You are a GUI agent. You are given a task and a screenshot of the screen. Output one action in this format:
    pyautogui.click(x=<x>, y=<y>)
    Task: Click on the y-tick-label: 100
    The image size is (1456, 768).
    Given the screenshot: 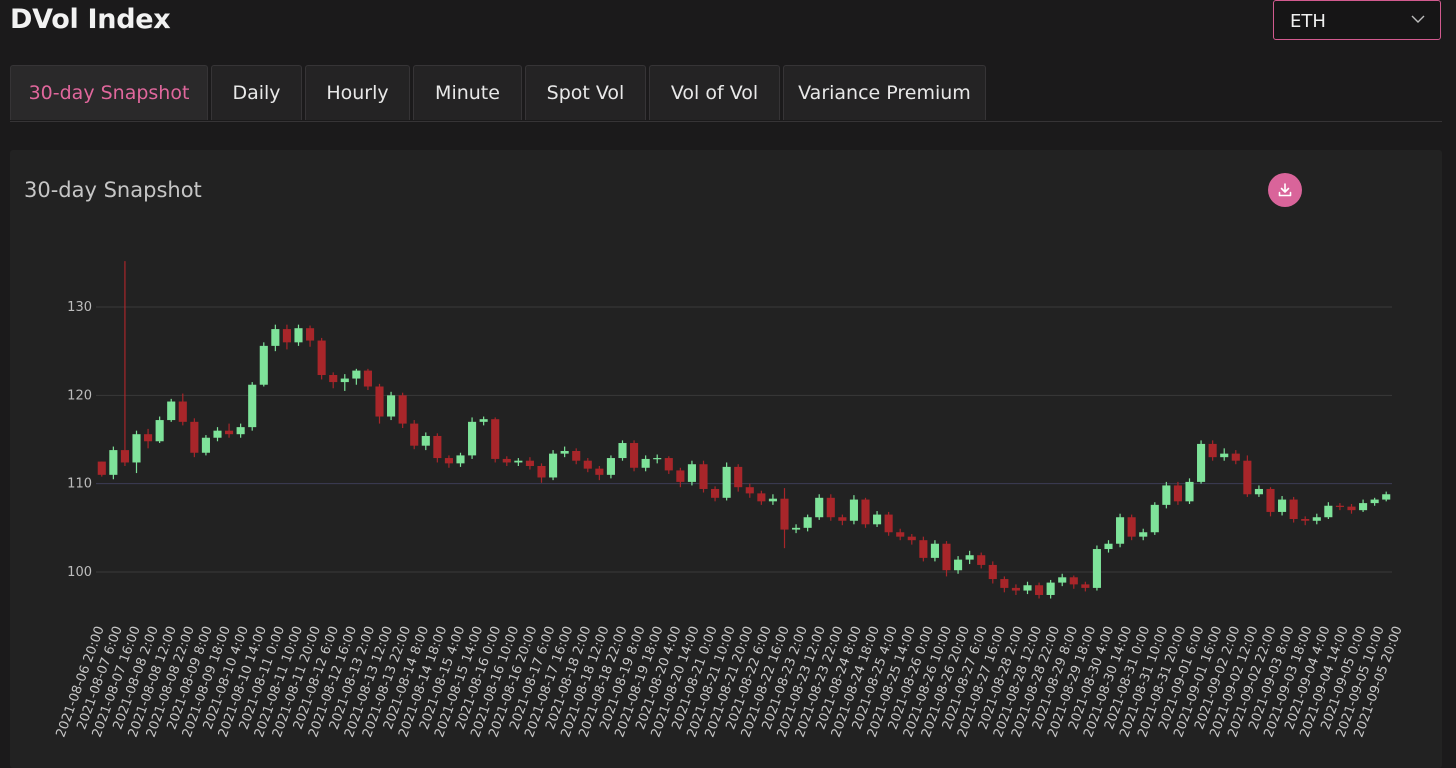 What is the action you would take?
    pyautogui.click(x=79, y=572)
    